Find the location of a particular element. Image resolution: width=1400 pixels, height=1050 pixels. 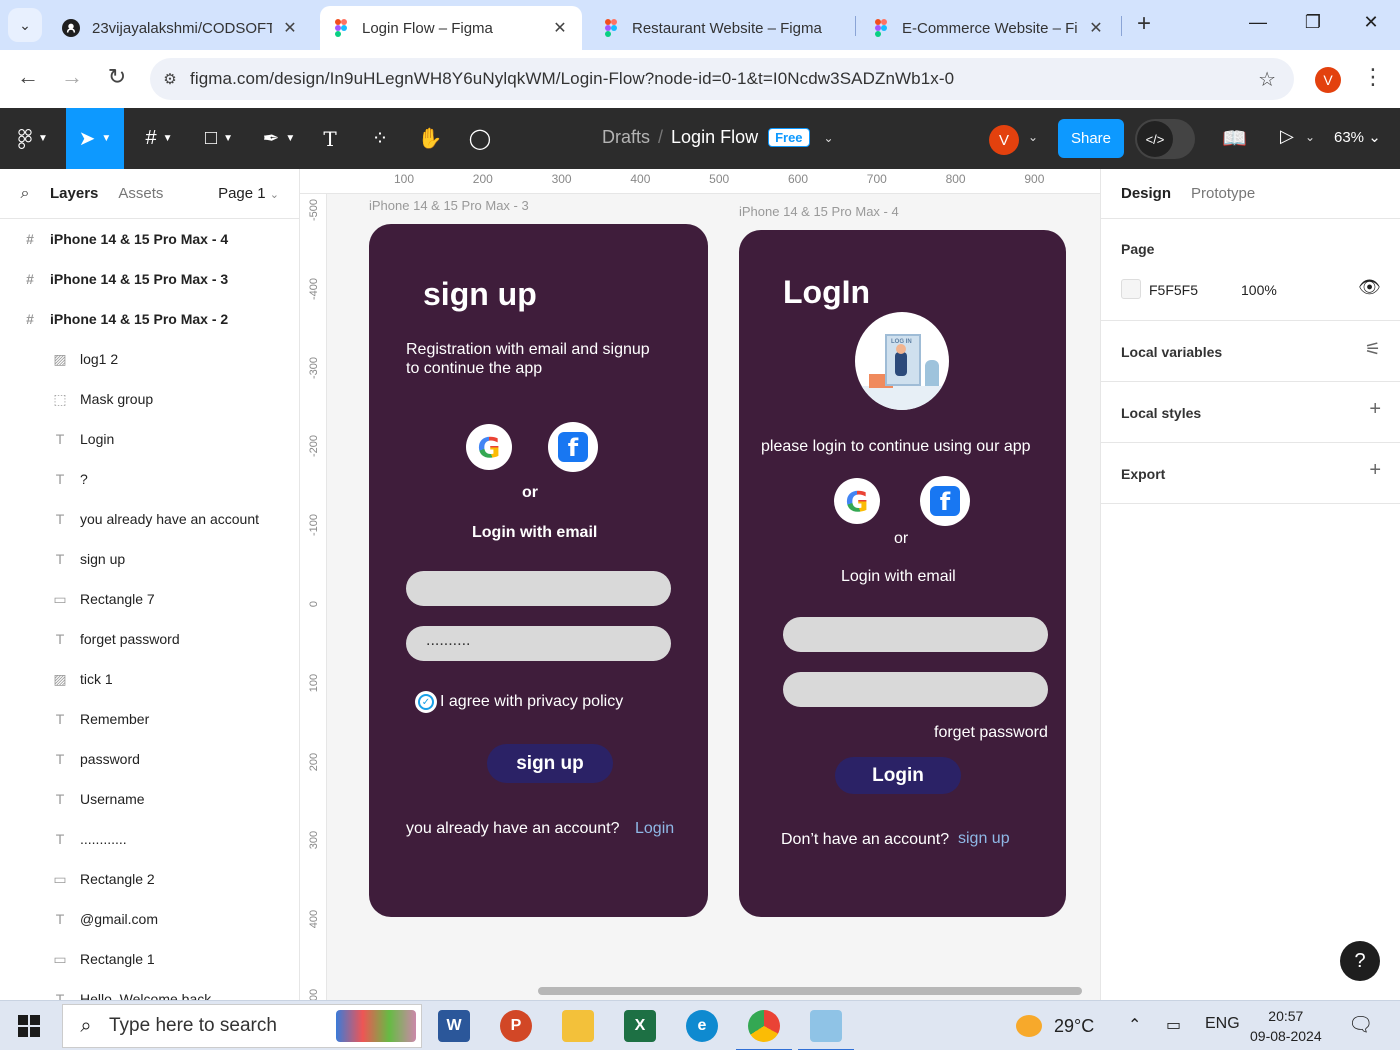

language-indicator: ENG is located at coordinates (1222, 1024).